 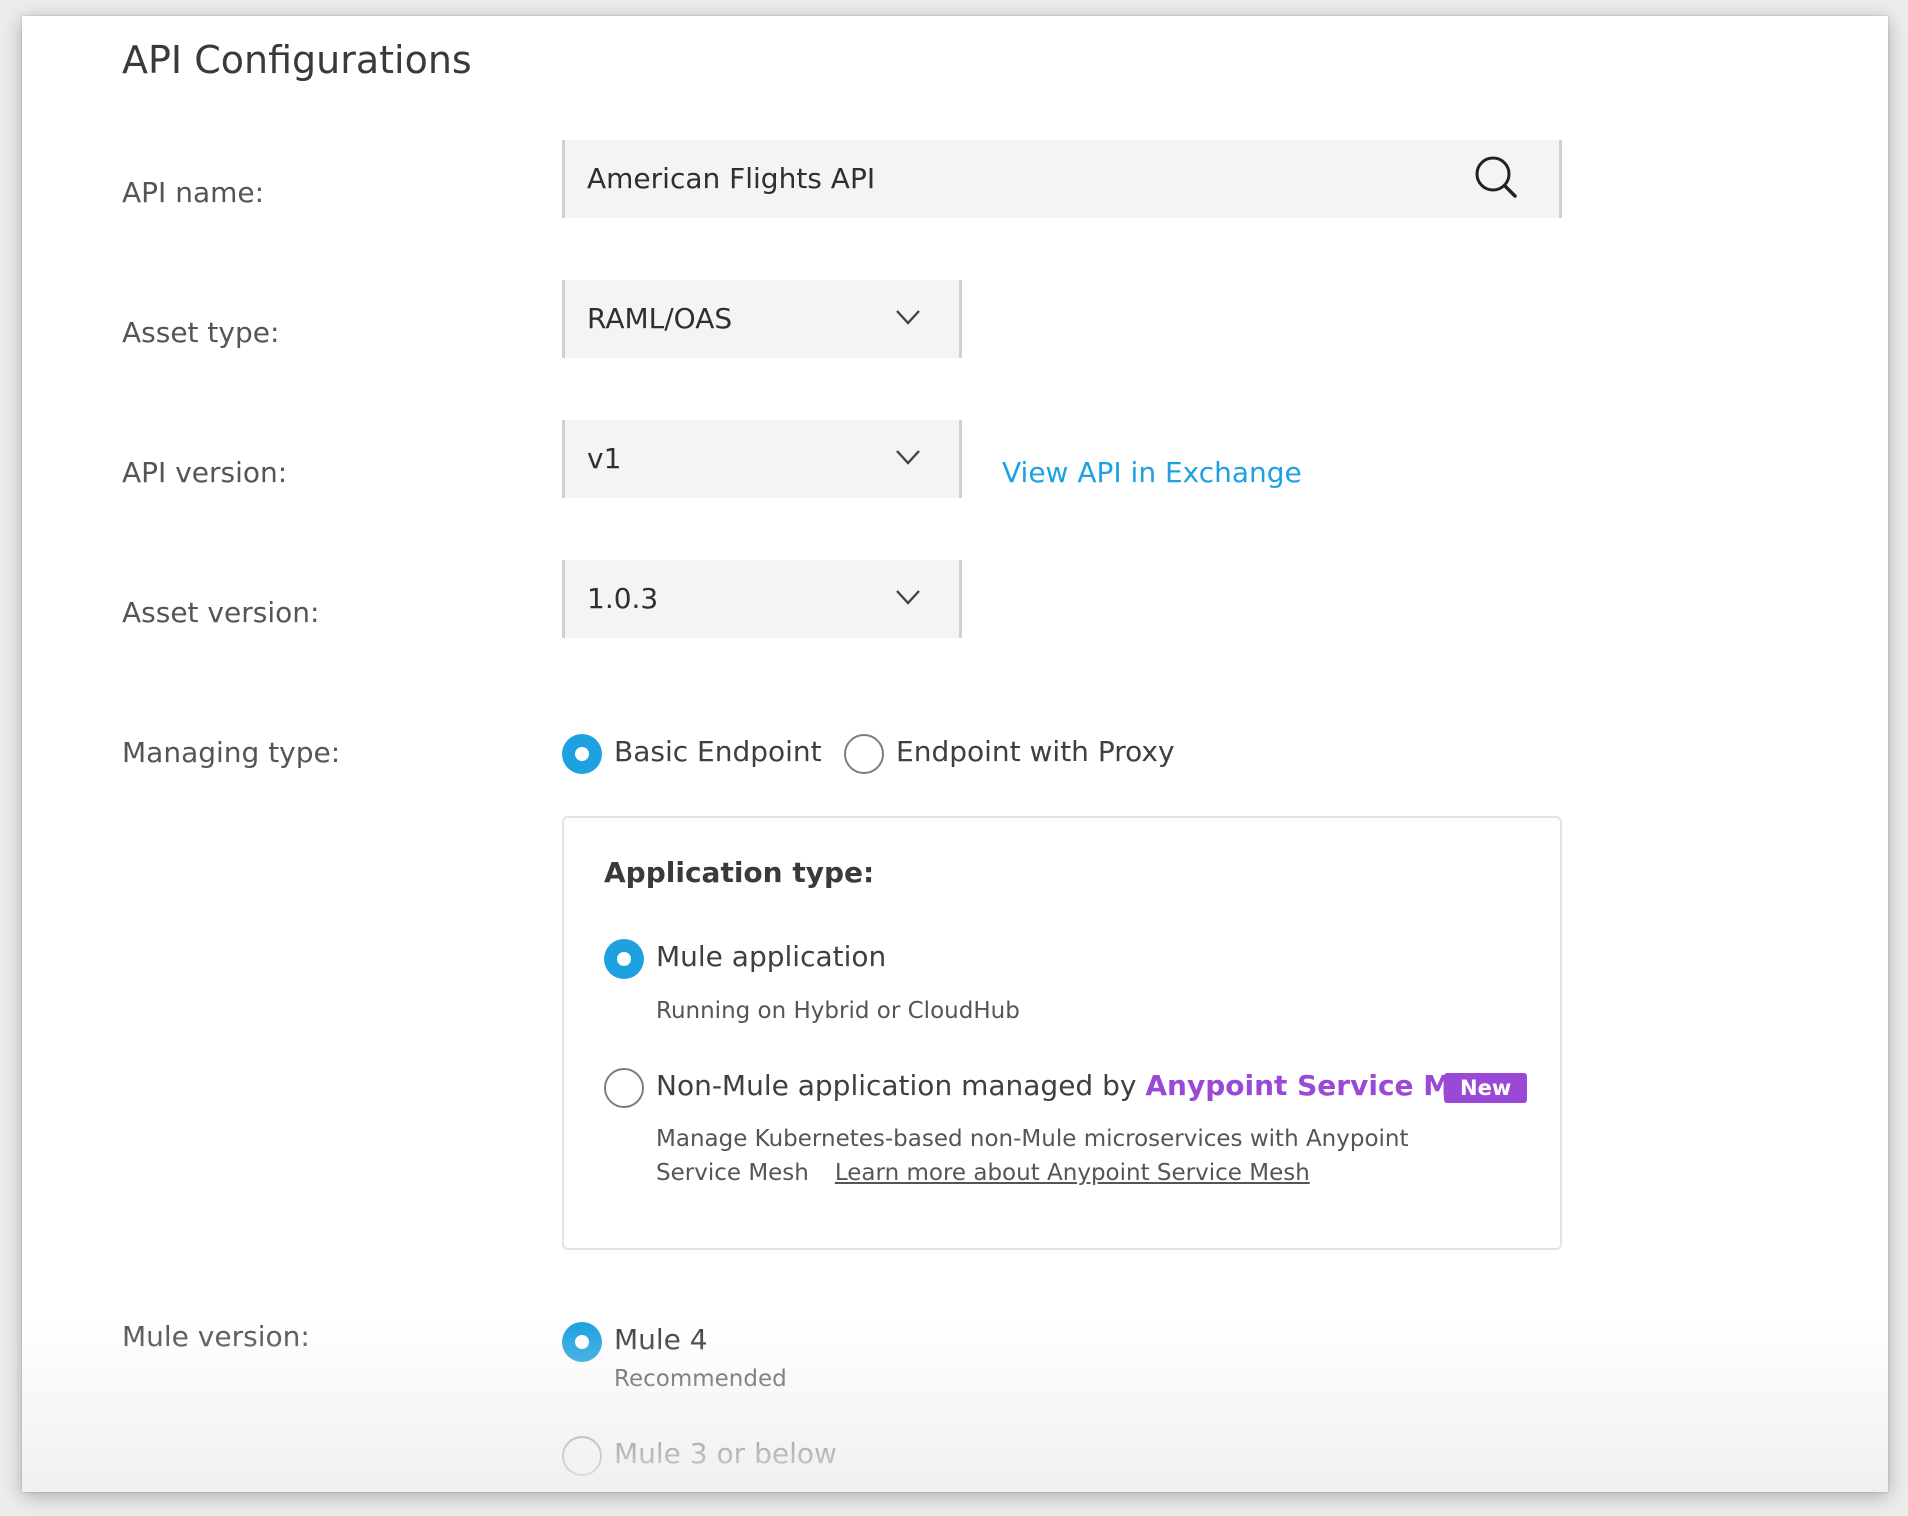 I want to click on asset-version-label: Asset version:, so click(x=221, y=612).